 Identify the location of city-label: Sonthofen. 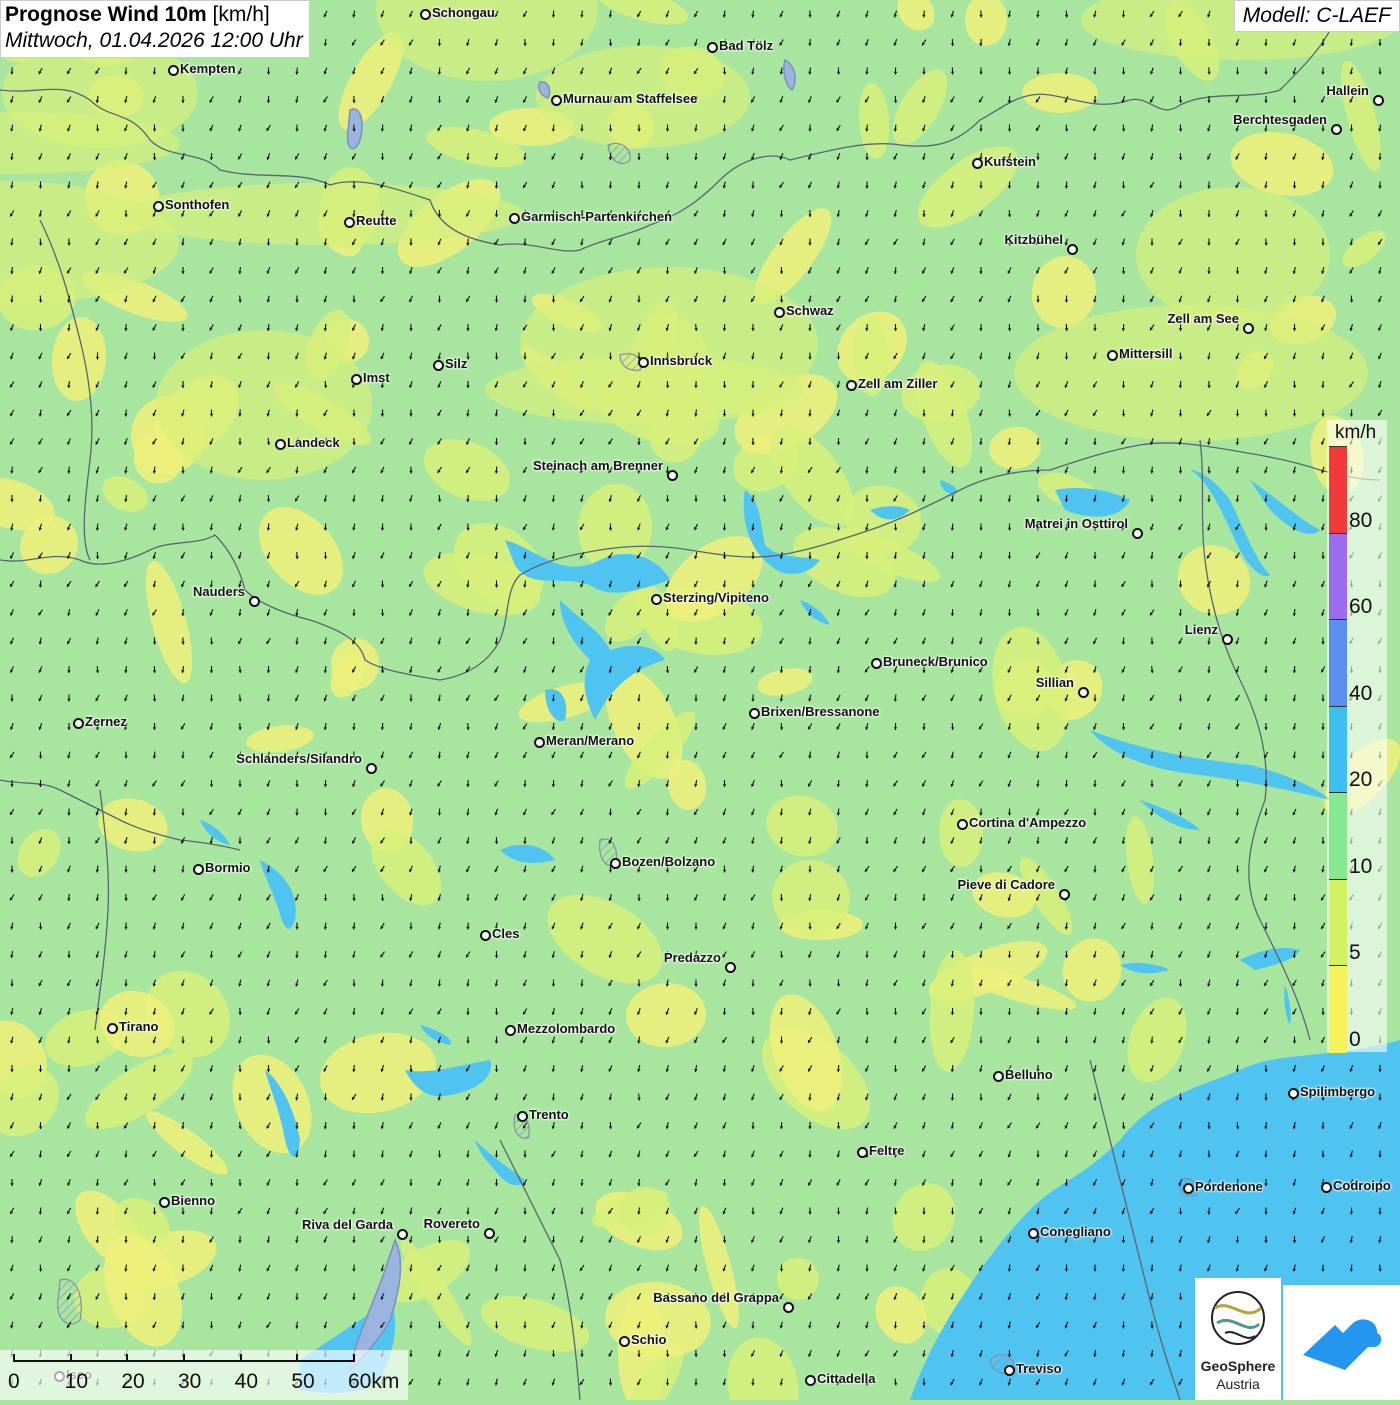
(197, 204).